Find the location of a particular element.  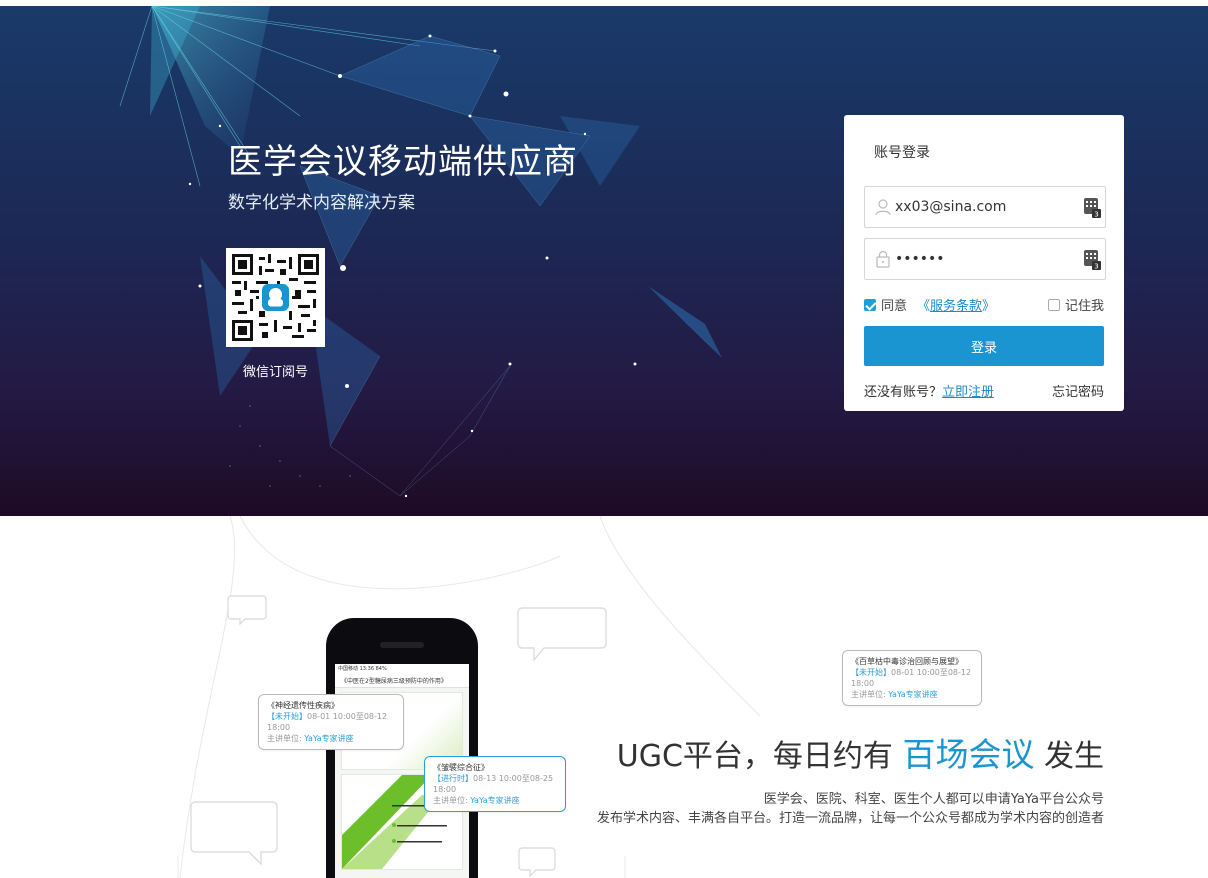

phone-nav-title: 《中医在2型糖尿病三级预防中的作用》 is located at coordinates (402, 680).